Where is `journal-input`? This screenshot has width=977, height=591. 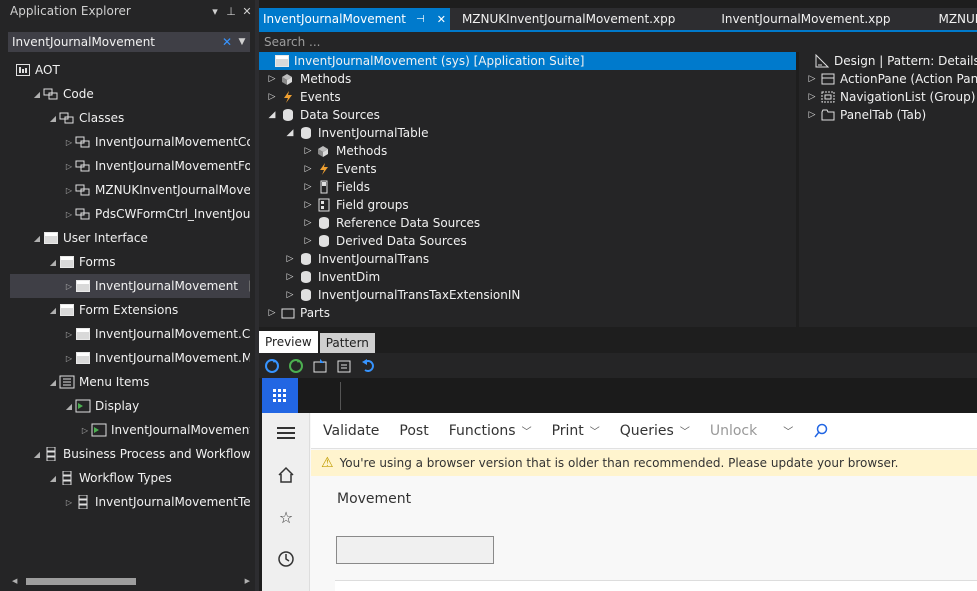
journal-input is located at coordinates (415, 550).